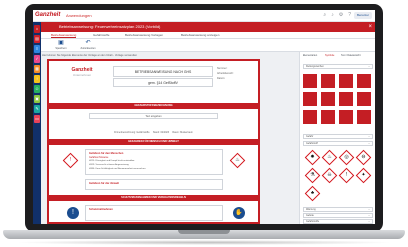  What do you see at coordinates (73, 213) in the screenshot?
I see `mandatory-sign-icon: !` at bounding box center [73, 213].